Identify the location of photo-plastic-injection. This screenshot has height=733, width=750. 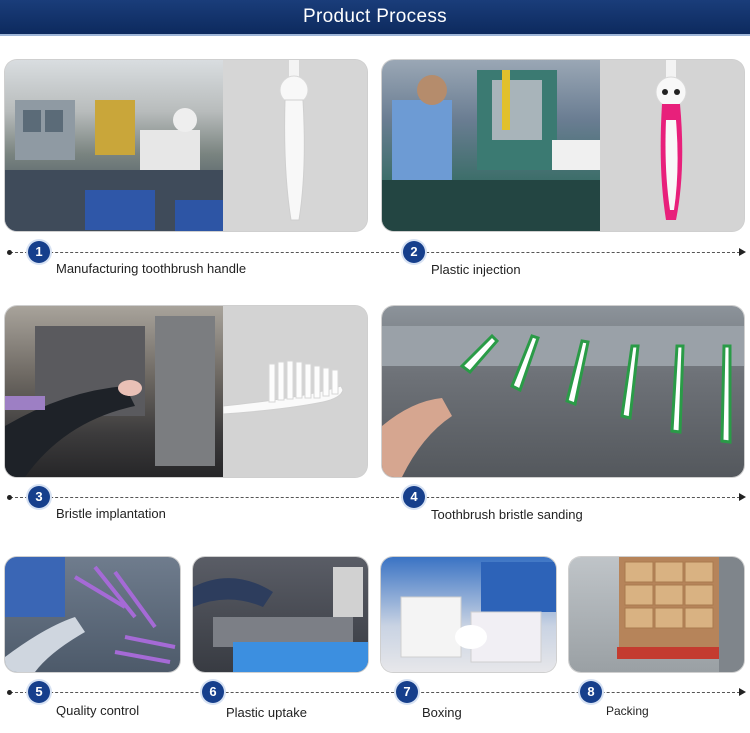
(563, 145).